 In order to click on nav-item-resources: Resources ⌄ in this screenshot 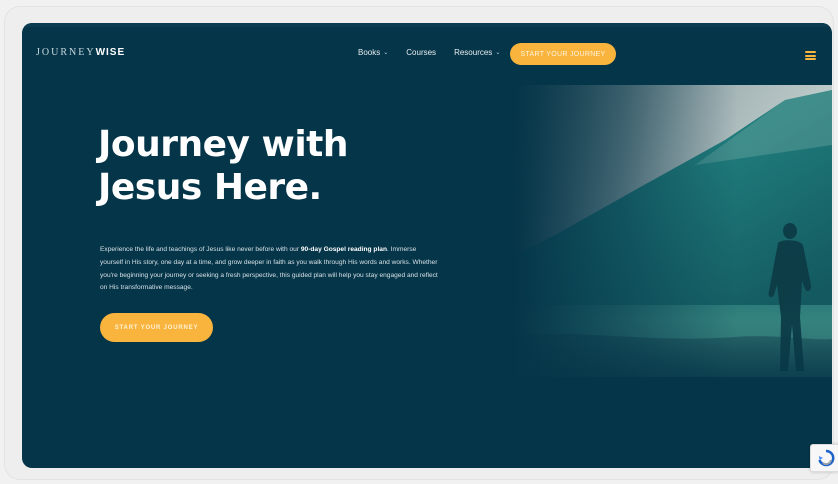, I will do `click(477, 52)`.